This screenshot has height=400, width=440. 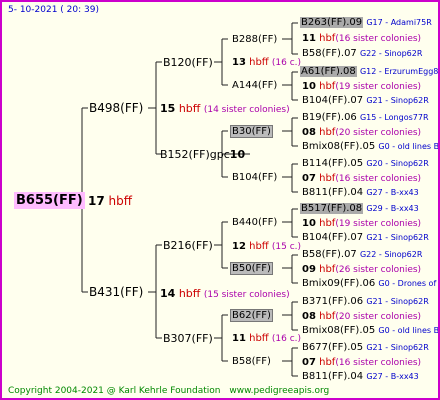 I want to click on root-queen: B655(FF), so click(x=49, y=200).